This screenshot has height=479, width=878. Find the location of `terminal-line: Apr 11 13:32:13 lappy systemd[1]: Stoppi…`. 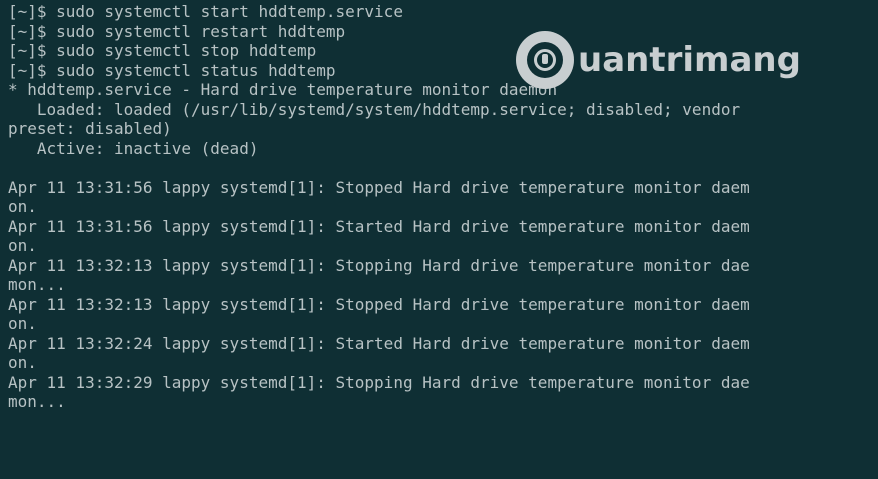

terminal-line: Apr 11 13:32:13 lappy systemd[1]: Stoppi… is located at coordinates (379, 265).